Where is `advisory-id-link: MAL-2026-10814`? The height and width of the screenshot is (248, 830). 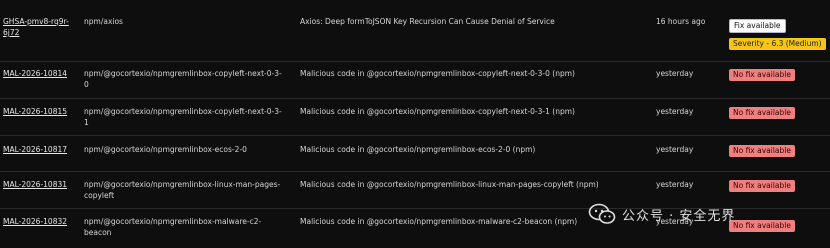
advisory-id-link: MAL-2026-10814 is located at coordinates (36, 73).